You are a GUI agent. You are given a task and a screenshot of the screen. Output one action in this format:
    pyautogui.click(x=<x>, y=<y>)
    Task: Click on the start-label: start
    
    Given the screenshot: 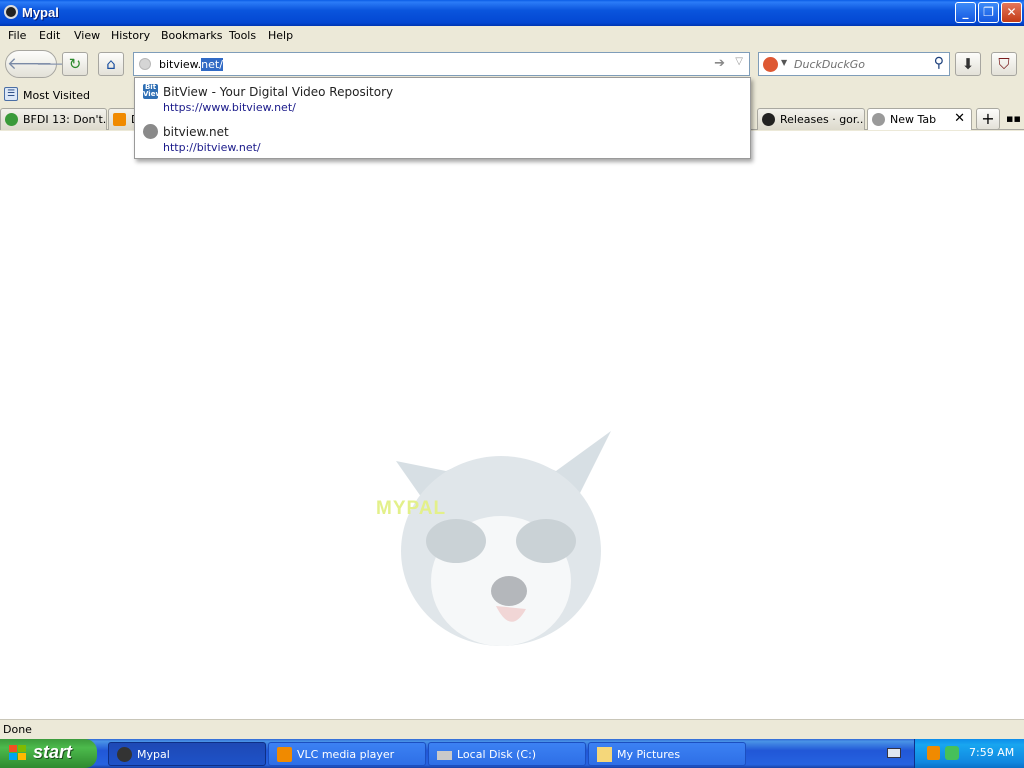 What is the action you would take?
    pyautogui.click(x=53, y=752)
    